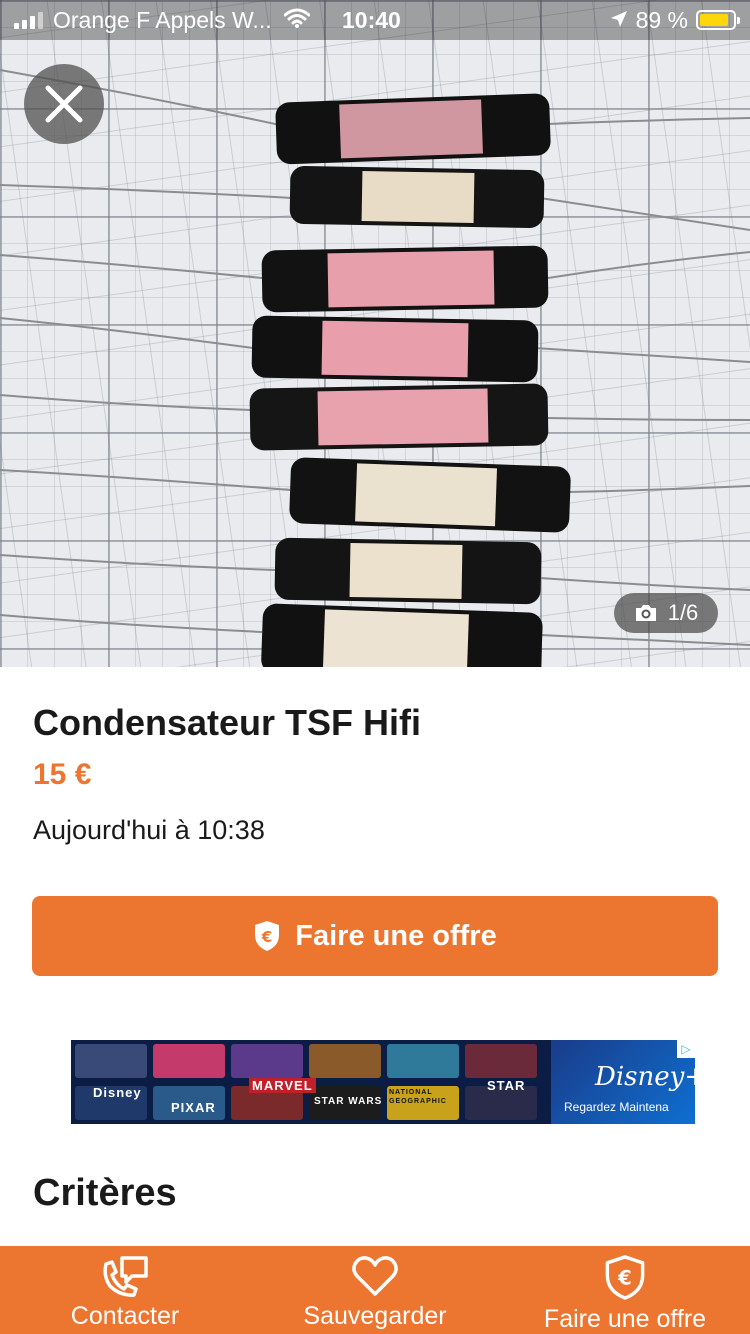  I want to click on ad-tile-natgeo: NATIONAL GEOGRAPHIC, so click(418, 1097).